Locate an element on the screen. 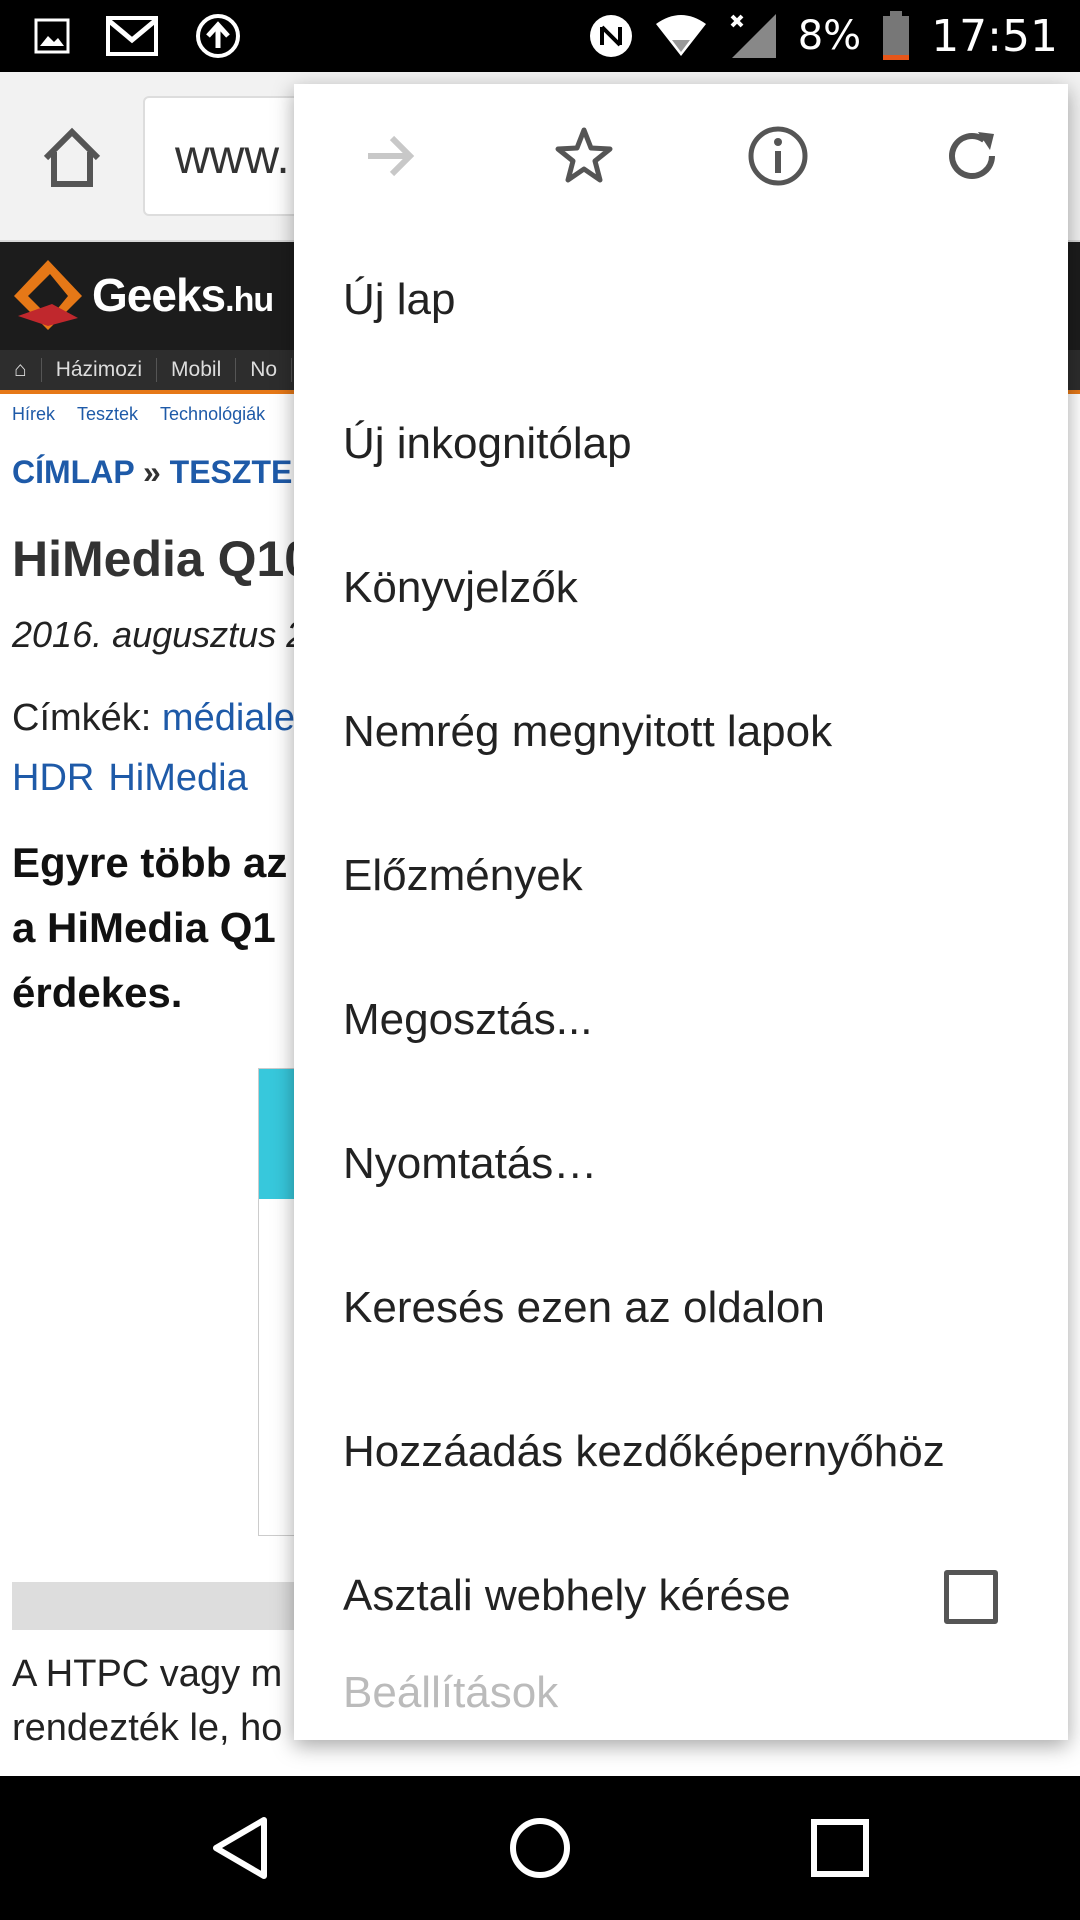 The width and height of the screenshot is (1080, 1920). body-line: A HTPC vagy m is located at coordinates (147, 1674).